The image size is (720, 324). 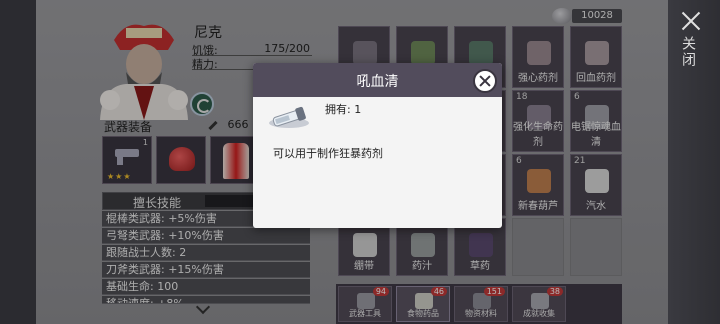 What do you see at coordinates (328, 153) in the screenshot?
I see `item-description: 可以用于制作狂暴药剂` at bounding box center [328, 153].